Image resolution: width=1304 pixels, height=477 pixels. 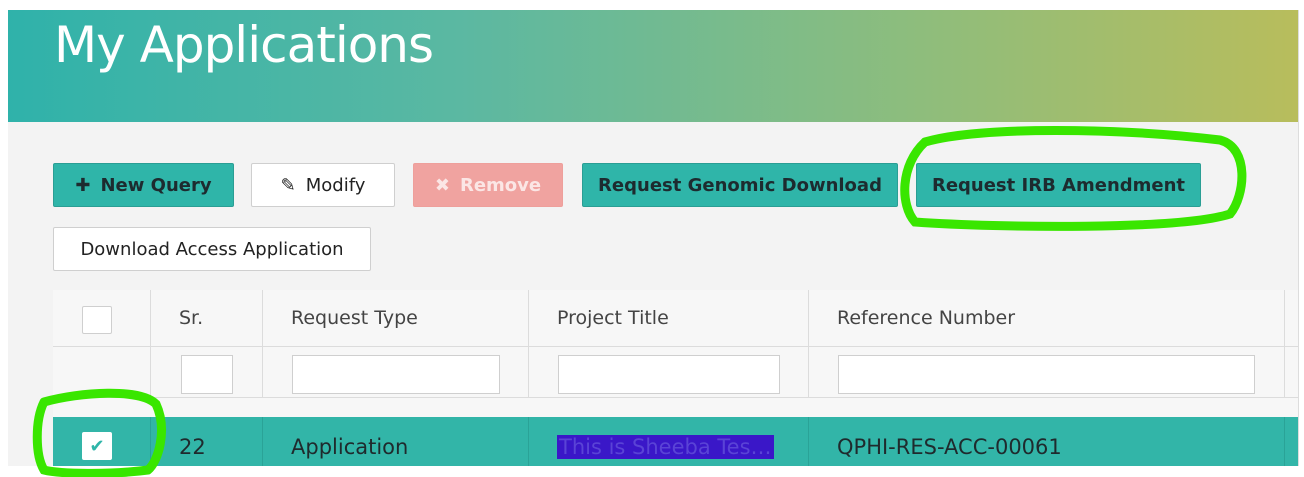 I want to click on request-genomic-download-button: Request Genomic Download, so click(x=740, y=185).